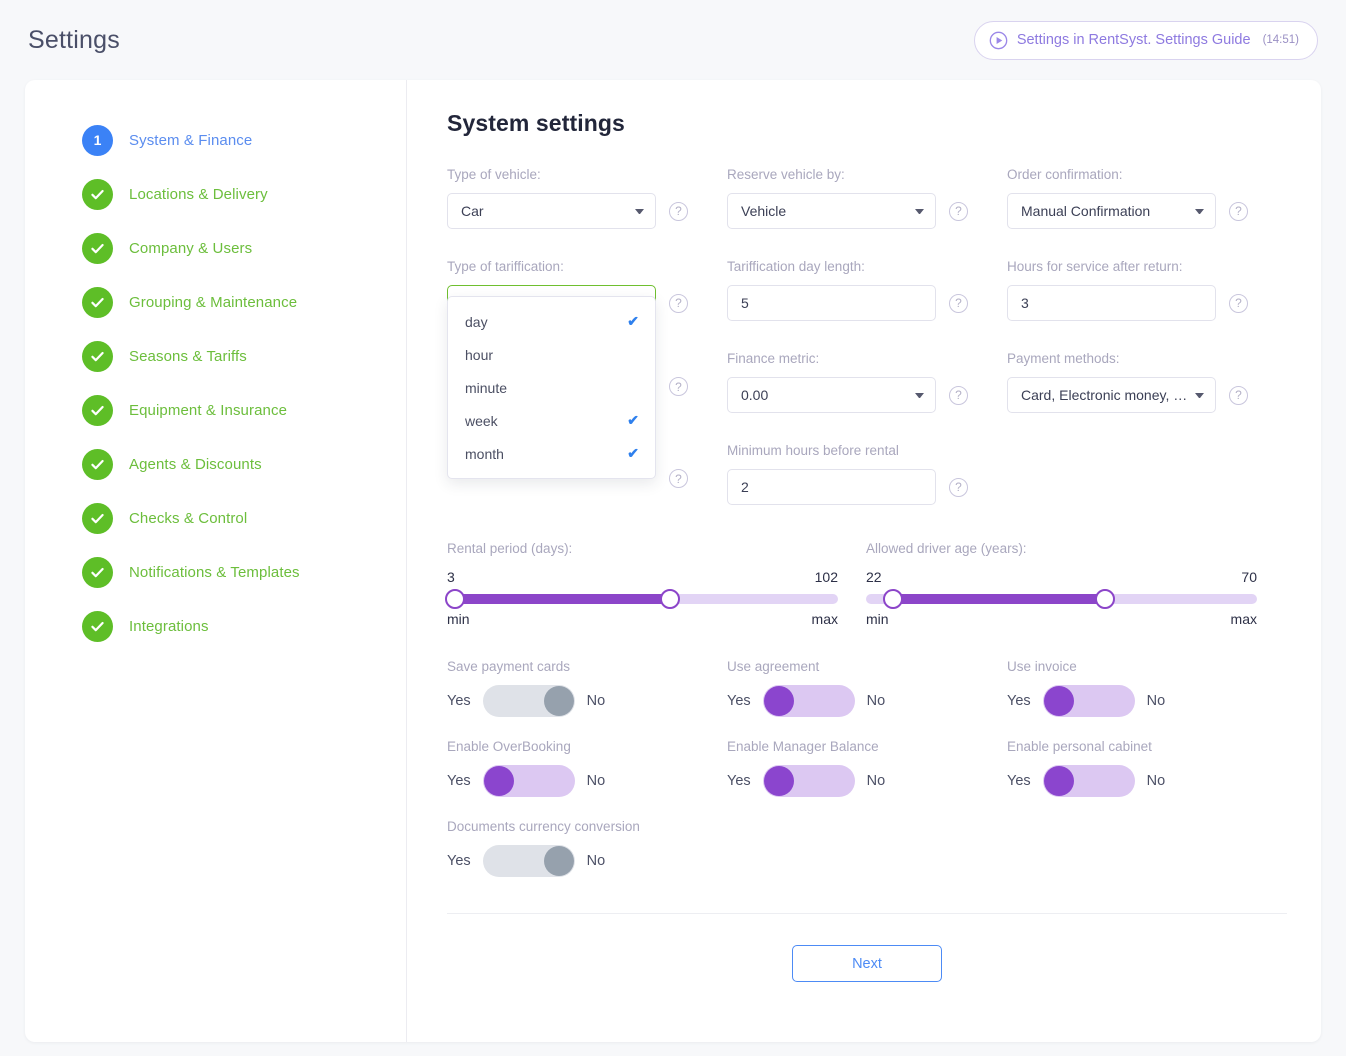  What do you see at coordinates (244, 410) in the screenshot?
I see `sidebar-item-equipment-insurance: Equipment & Insurance` at bounding box center [244, 410].